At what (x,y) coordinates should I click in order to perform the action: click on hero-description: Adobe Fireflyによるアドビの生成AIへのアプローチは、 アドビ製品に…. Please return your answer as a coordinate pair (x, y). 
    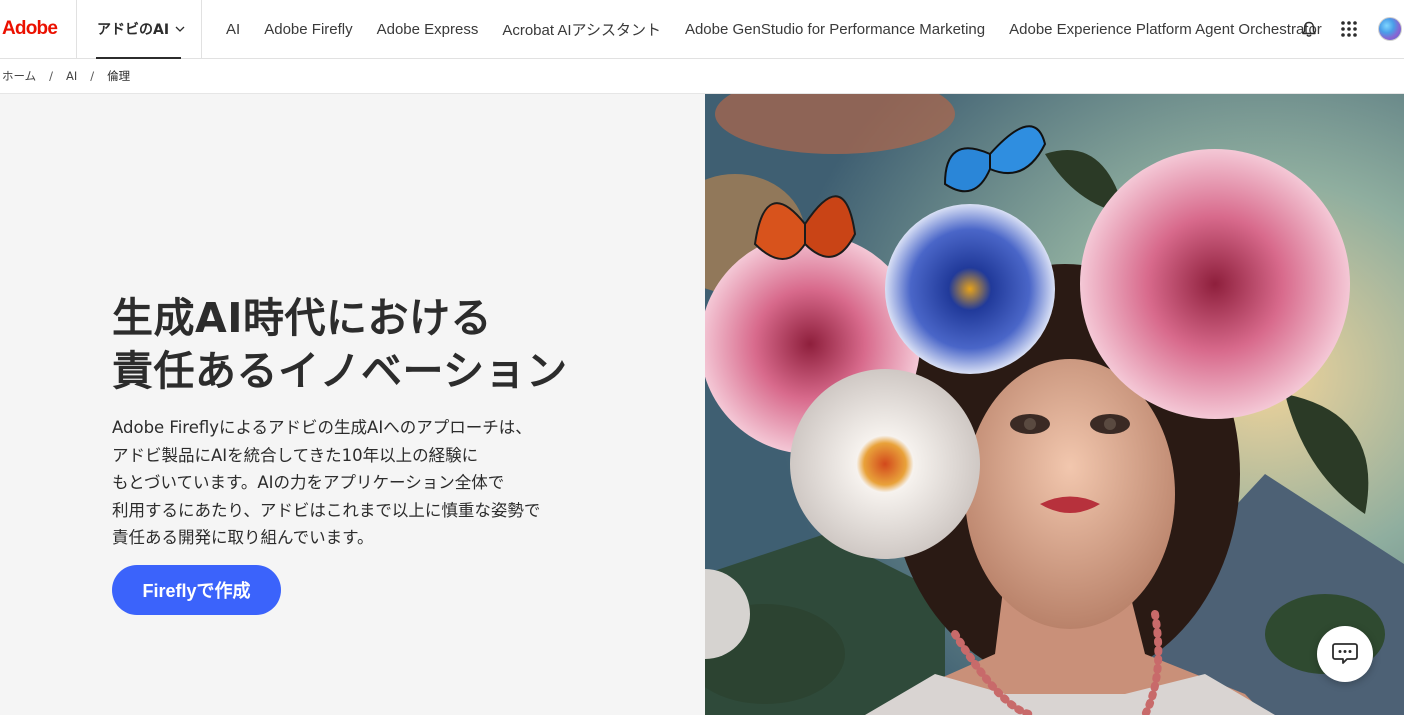
    Looking at the image, I should click on (352, 483).